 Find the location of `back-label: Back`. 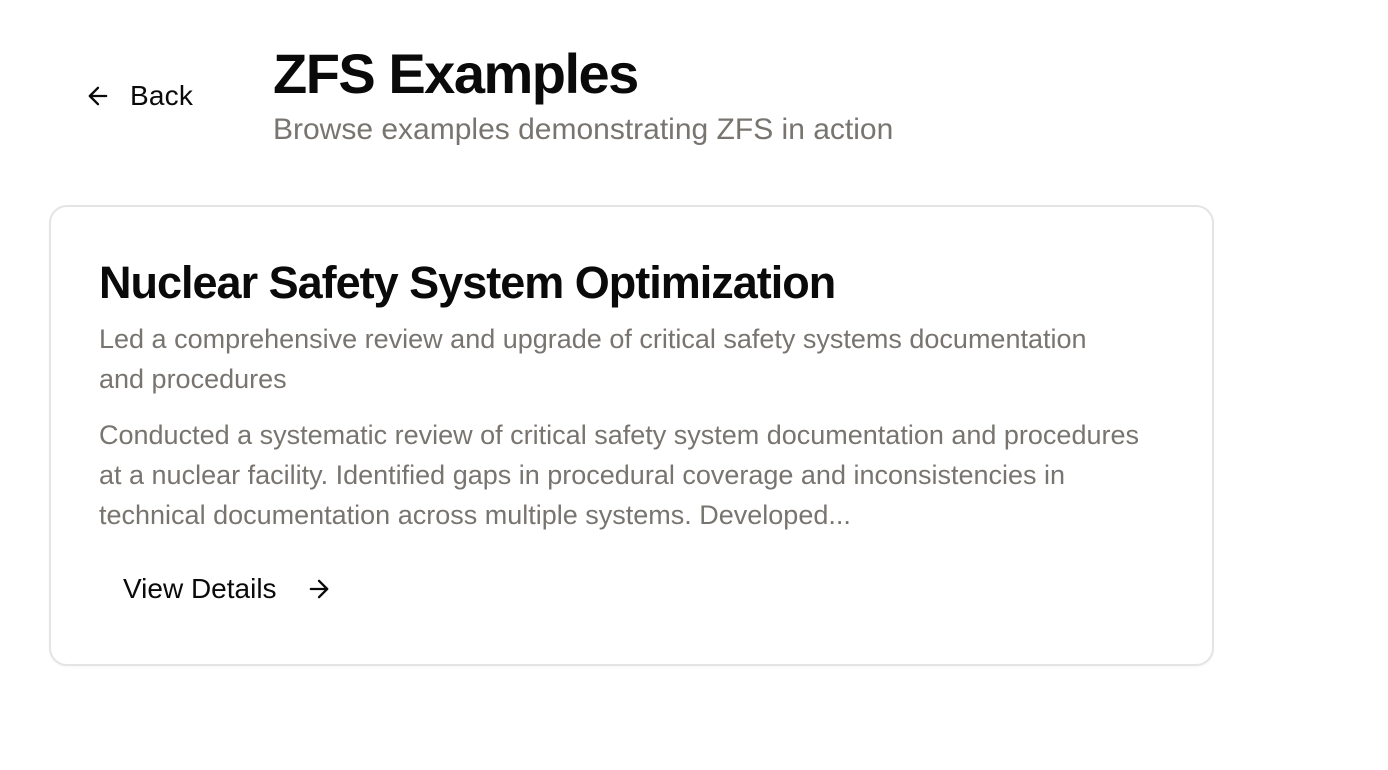

back-label: Back is located at coordinates (162, 95).